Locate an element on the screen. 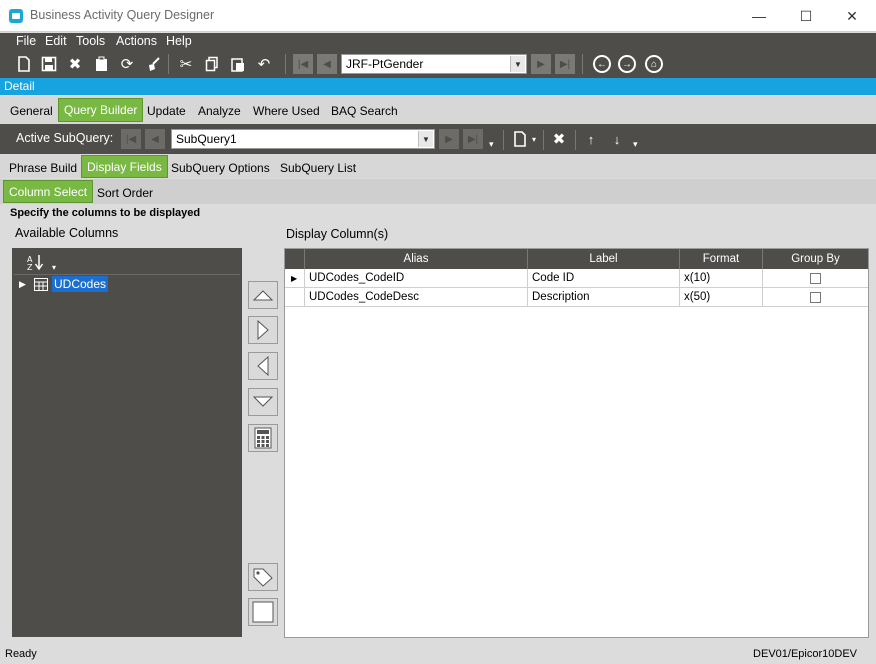 Image resolution: width=876 pixels, height=664 pixels. delete-subquery-icon: ✖ is located at coordinates (559, 139).